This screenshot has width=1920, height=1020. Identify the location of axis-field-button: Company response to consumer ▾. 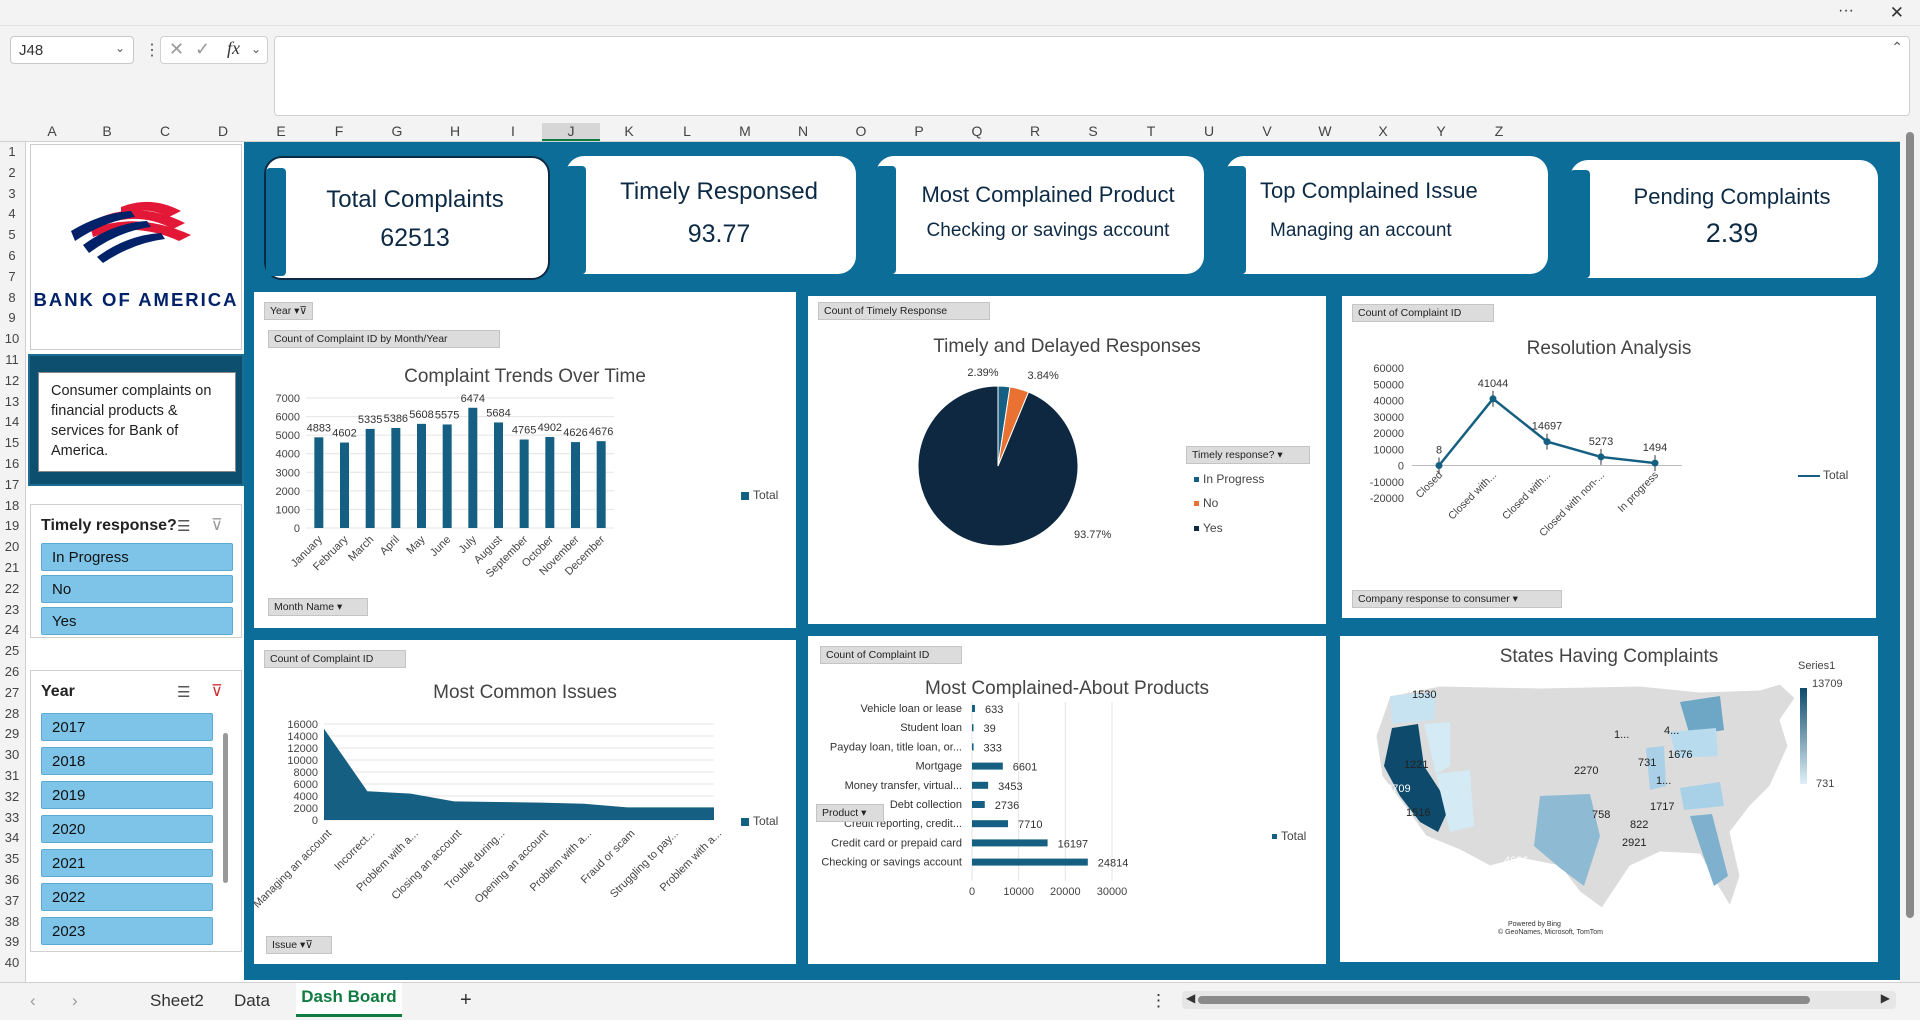
(1457, 599).